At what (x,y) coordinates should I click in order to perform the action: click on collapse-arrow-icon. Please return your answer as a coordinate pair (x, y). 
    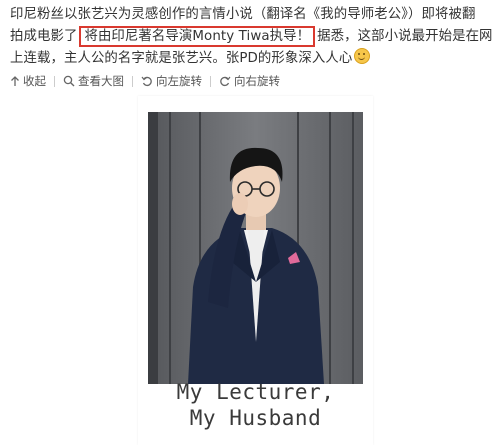
    Looking at the image, I should click on (15, 80).